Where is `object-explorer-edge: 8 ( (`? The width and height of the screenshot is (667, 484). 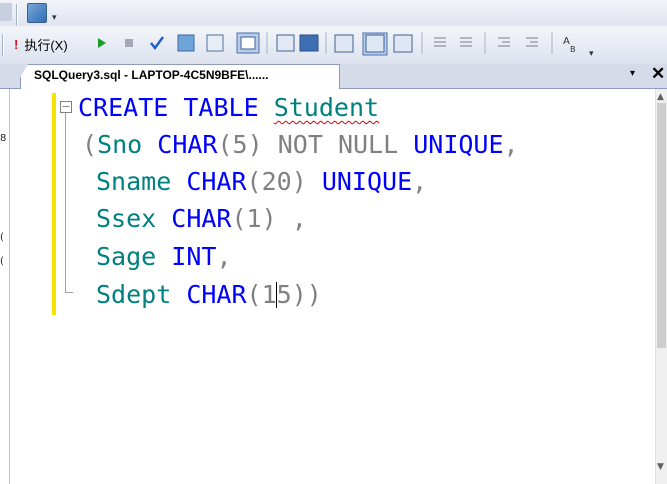
object-explorer-edge: 8 ( ( is located at coordinates (5, 286).